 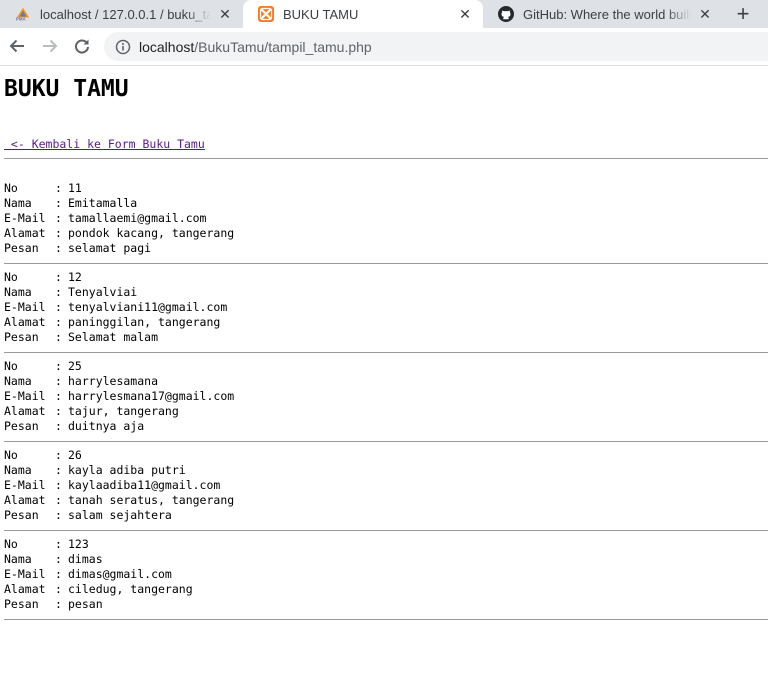 I want to click on entry-row-email: E-Mail: harrylesmana17@gmail.com, so click(x=384, y=396).